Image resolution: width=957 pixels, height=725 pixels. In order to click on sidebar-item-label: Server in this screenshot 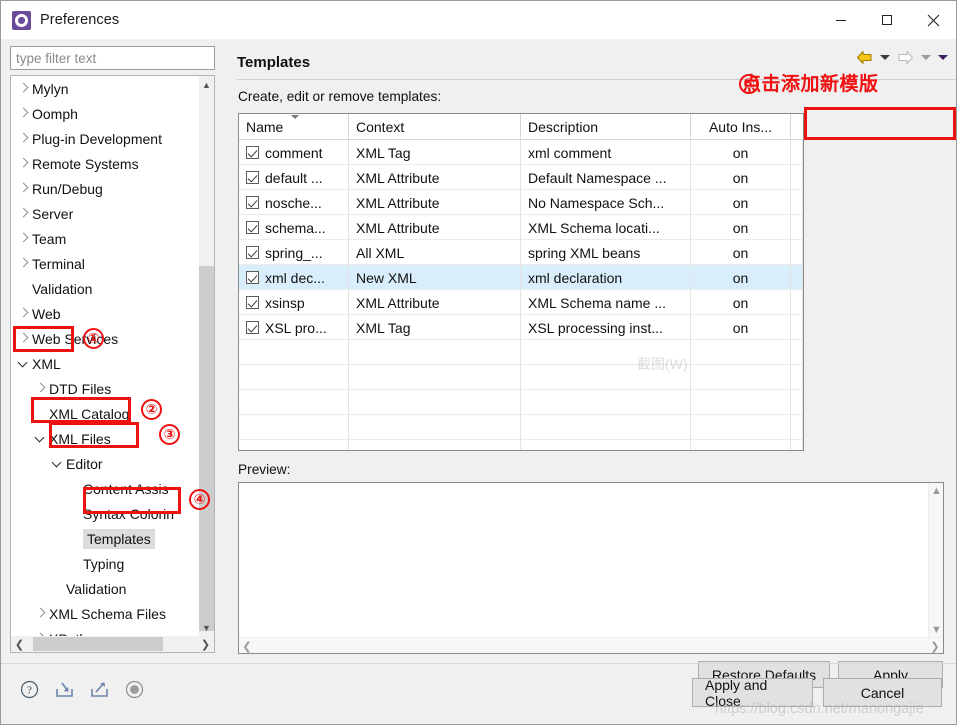, I will do `click(53, 213)`.